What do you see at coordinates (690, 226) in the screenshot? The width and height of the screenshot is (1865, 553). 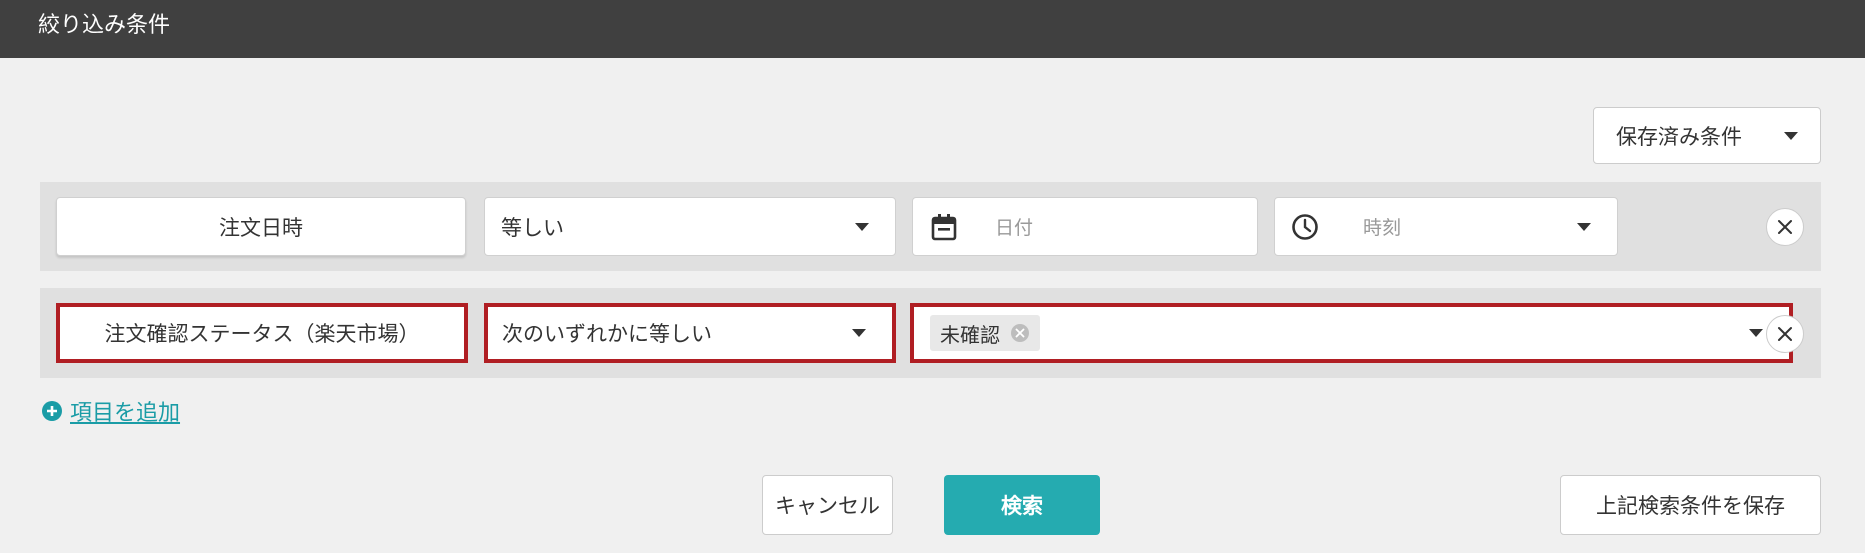 I see `operator-select: 等しい` at bounding box center [690, 226].